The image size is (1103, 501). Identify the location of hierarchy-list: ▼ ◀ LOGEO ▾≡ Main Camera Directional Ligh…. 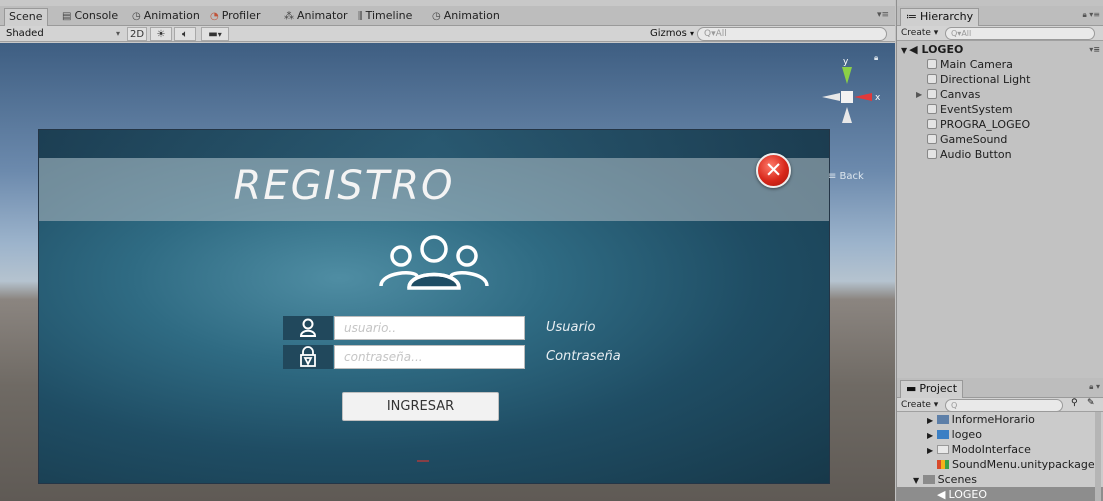
(1000, 102).